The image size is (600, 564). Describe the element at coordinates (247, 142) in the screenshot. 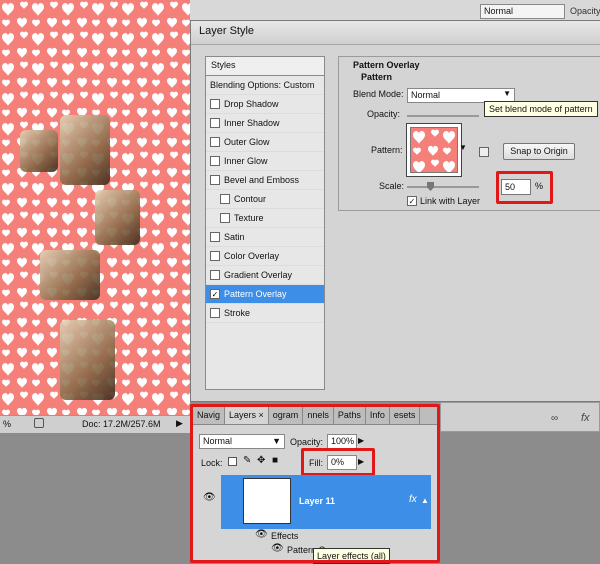

I see `style-label: Outer Glow` at that location.